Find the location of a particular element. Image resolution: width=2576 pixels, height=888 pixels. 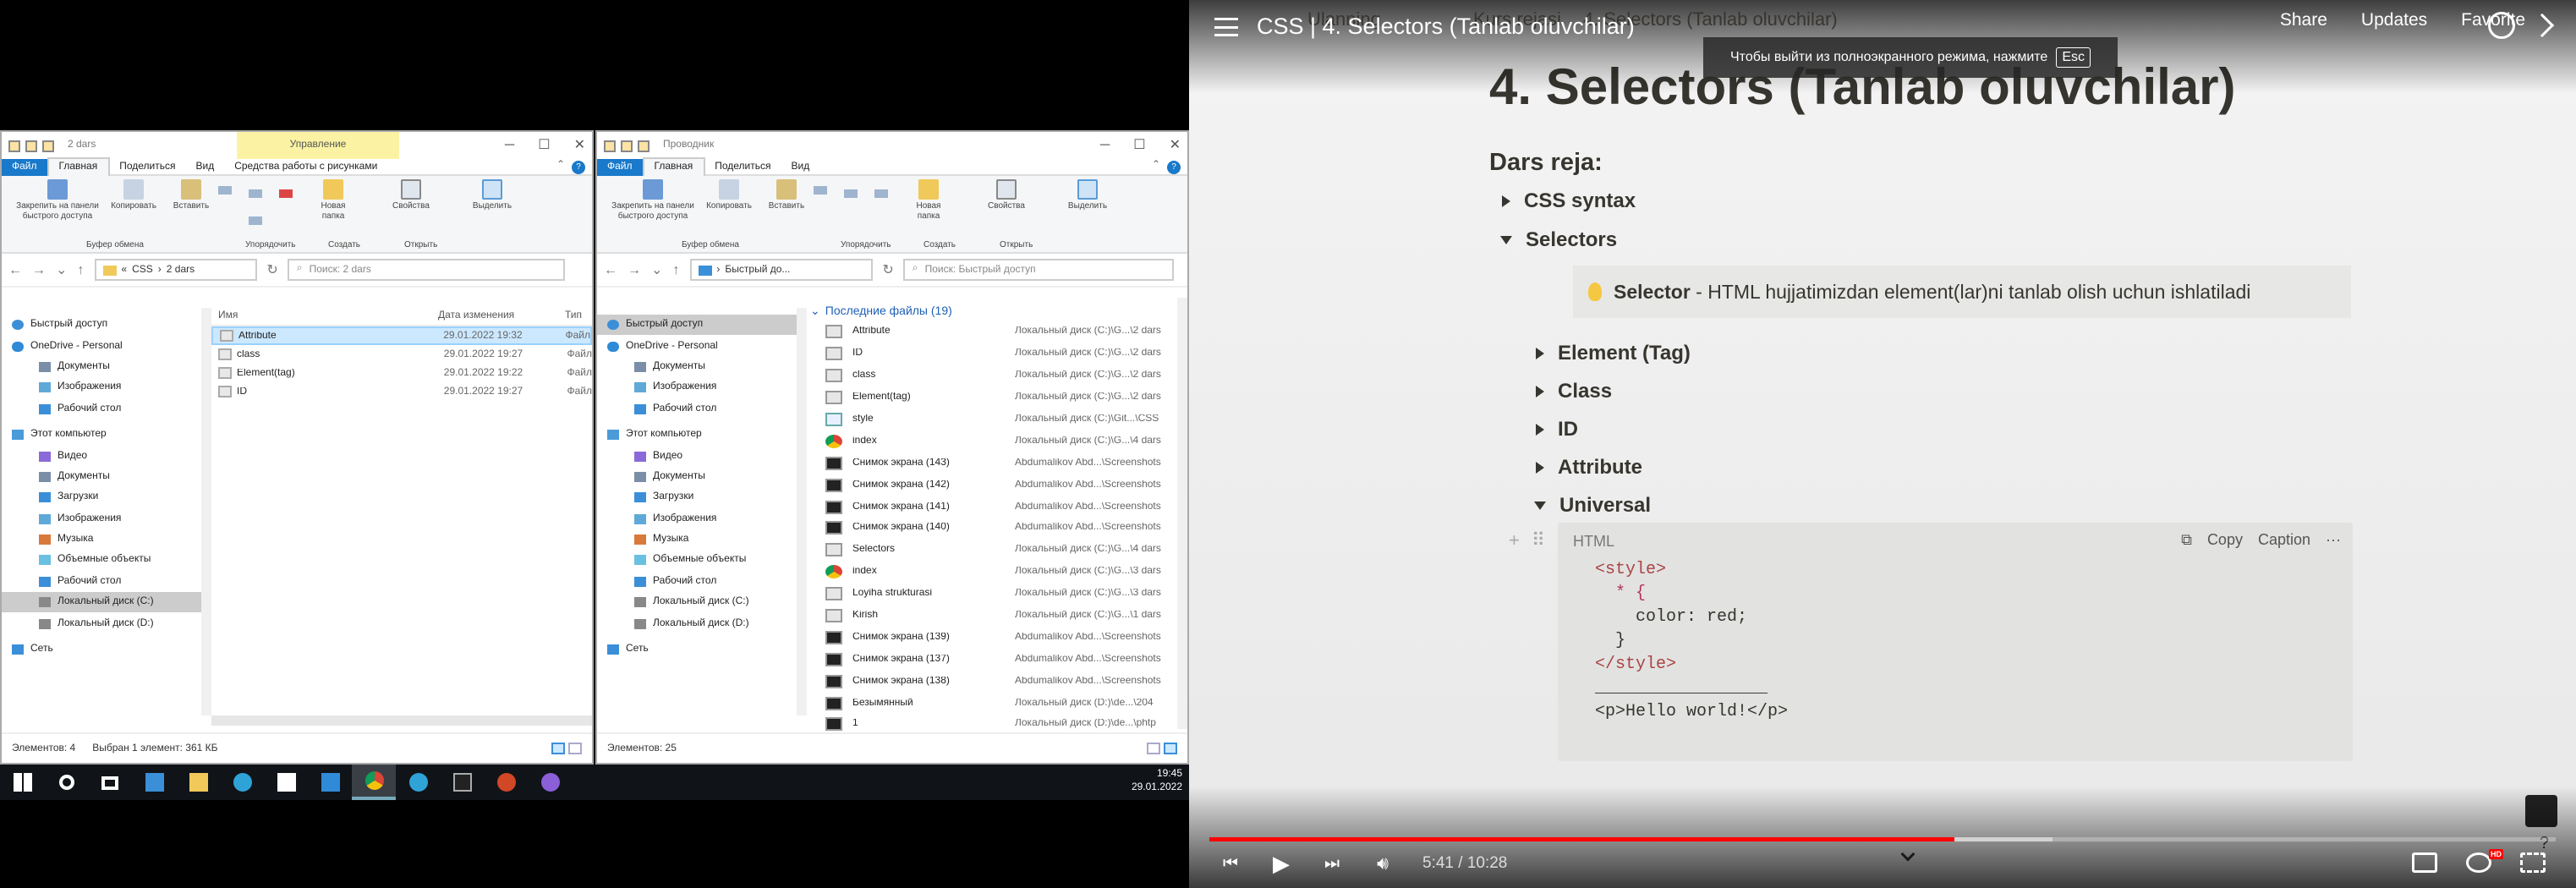

recent-file-row: style Локальный диск (C:)\Git...\CSS is located at coordinates (991, 419).